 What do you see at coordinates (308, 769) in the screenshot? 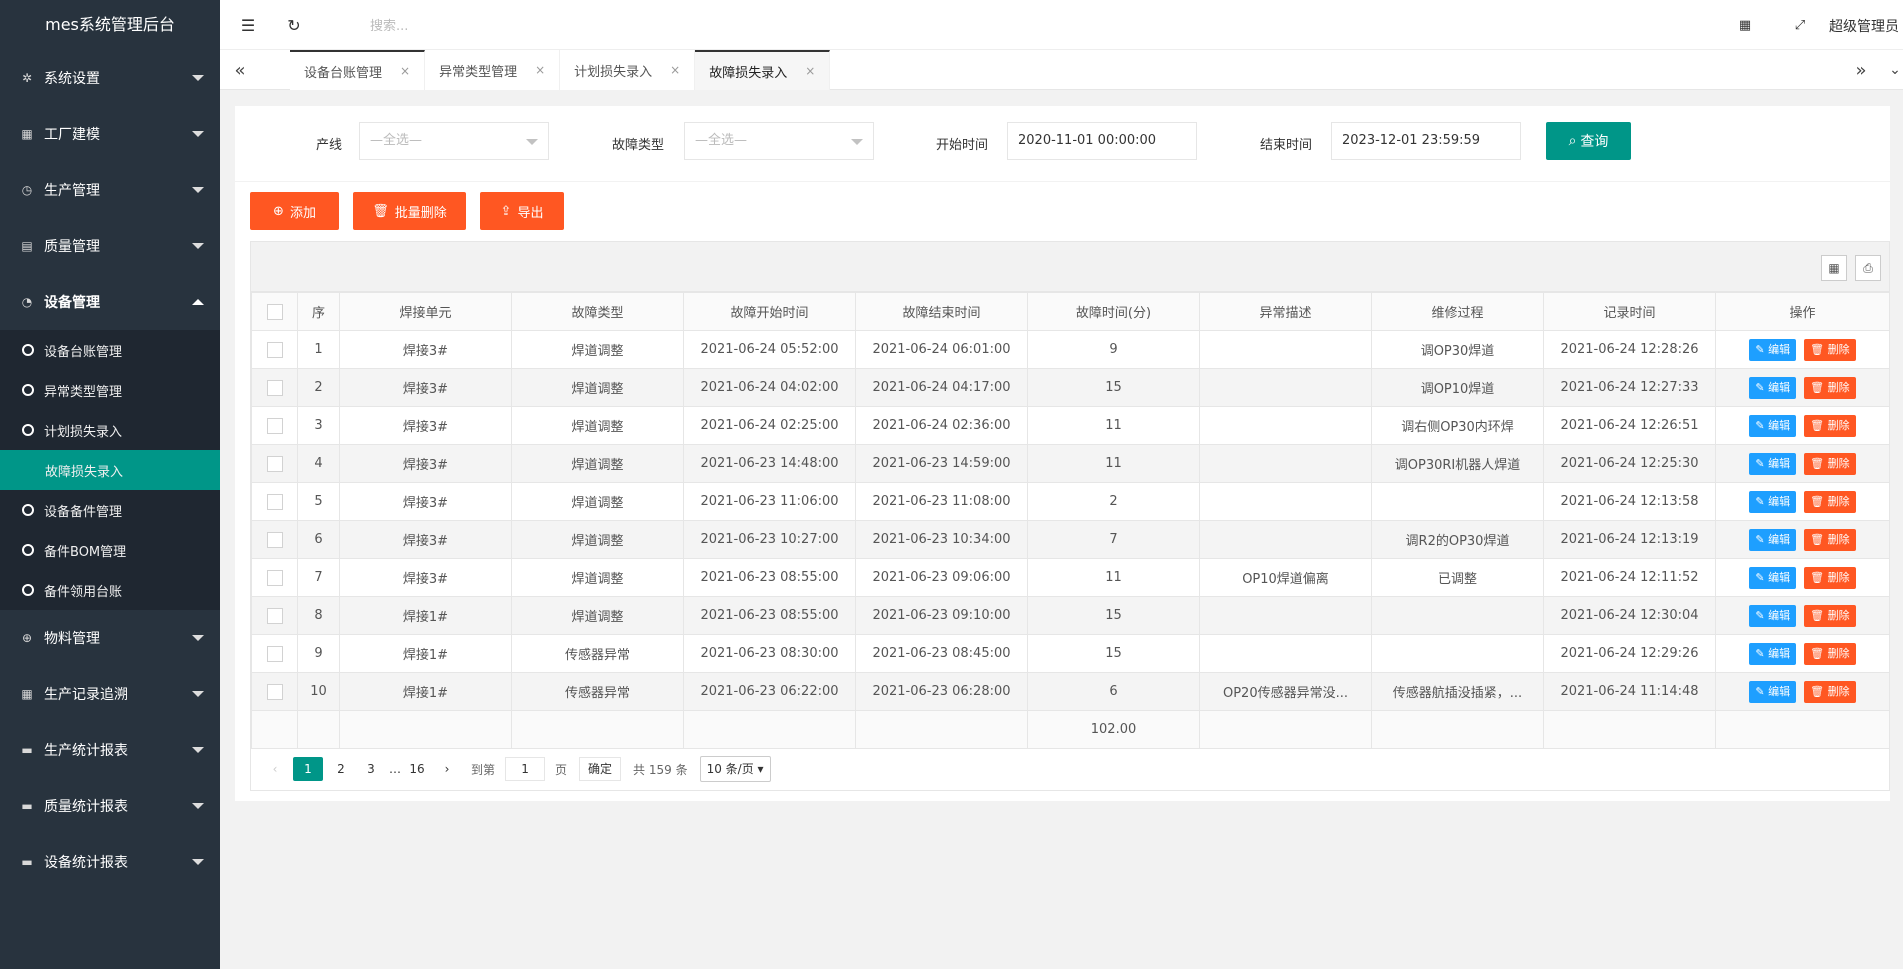
I see `page-number: 1` at bounding box center [308, 769].